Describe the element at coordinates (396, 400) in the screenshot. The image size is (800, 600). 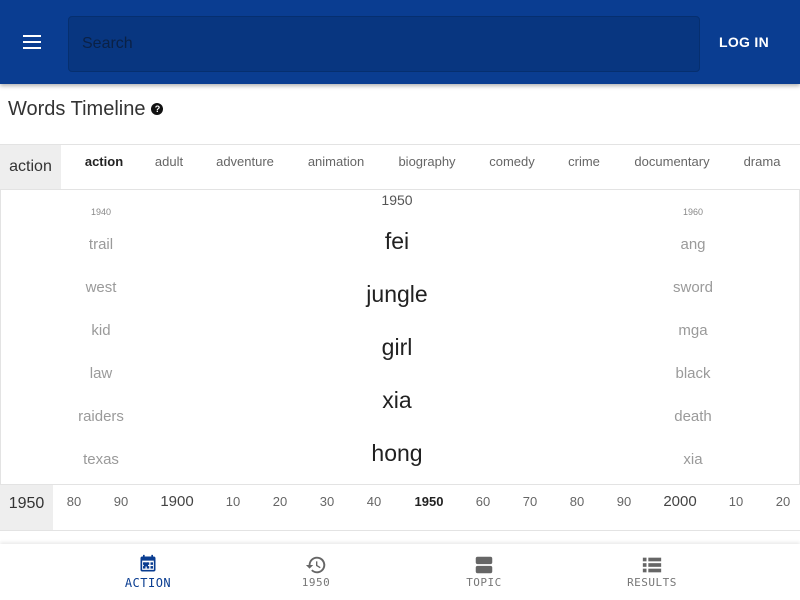
I see `center-word: xia` at that location.